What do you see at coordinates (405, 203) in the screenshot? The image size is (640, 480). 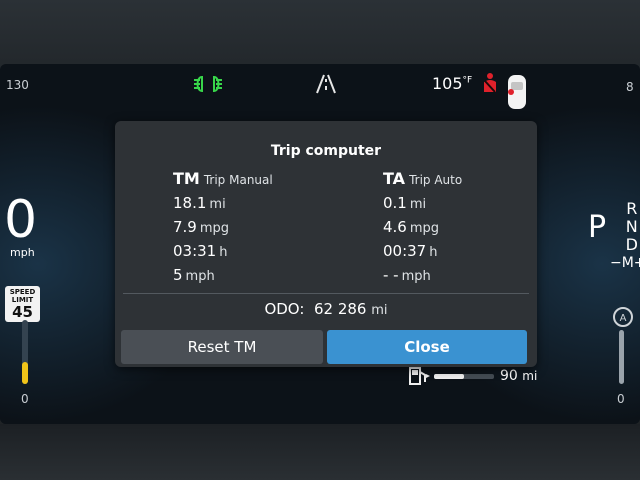 I see `ta-distance: 0.1 mi` at bounding box center [405, 203].